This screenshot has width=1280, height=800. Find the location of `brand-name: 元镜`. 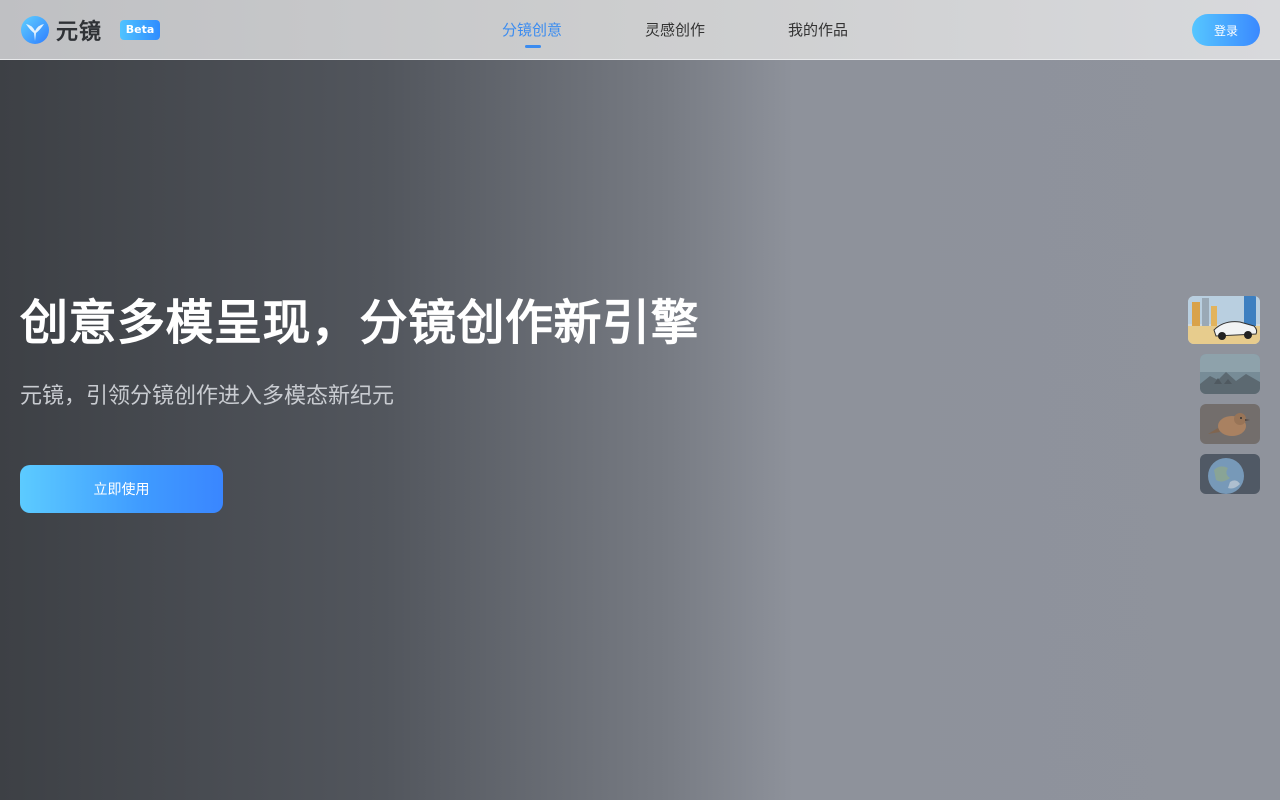

brand-name: 元镜 is located at coordinates (79, 32).